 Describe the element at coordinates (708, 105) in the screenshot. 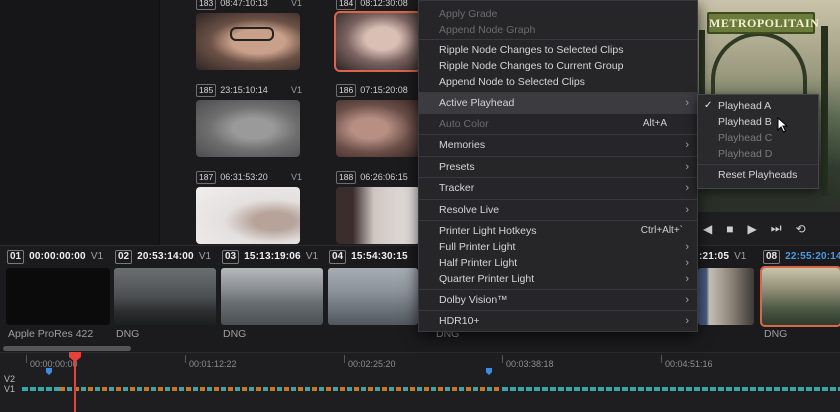

I see `check-icon: ✓` at that location.